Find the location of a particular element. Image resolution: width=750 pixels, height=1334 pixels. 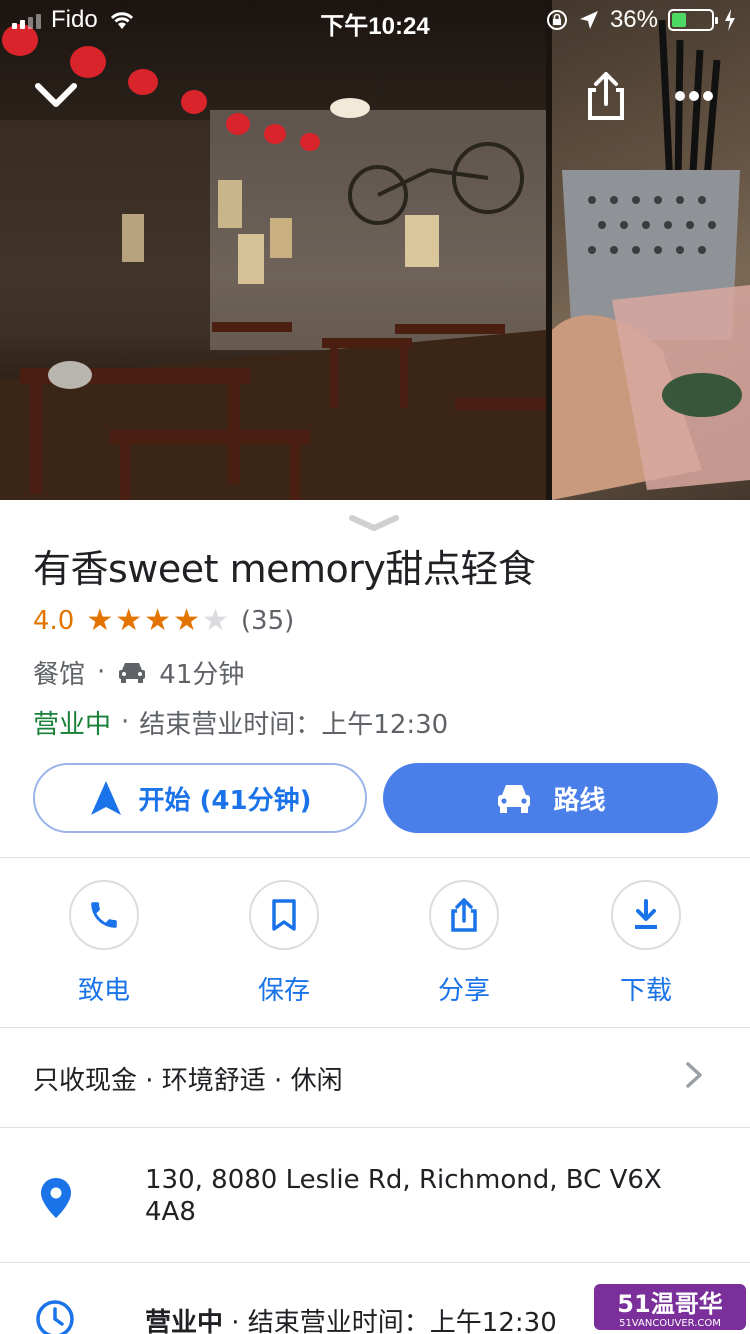

route-label: 路线 is located at coordinates (579, 800).